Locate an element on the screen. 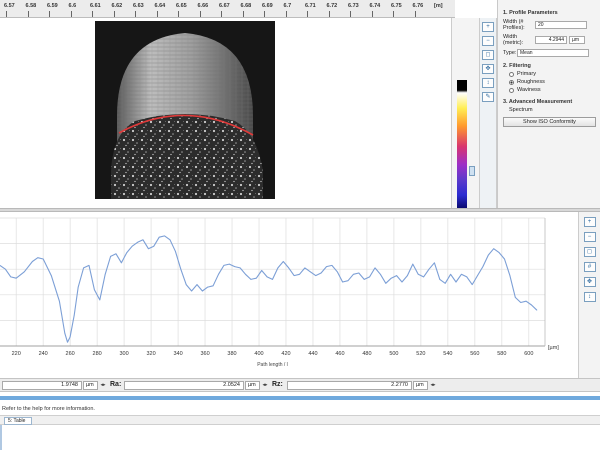  ruler-tick-label: 6.75 is located at coordinates (396, 6).